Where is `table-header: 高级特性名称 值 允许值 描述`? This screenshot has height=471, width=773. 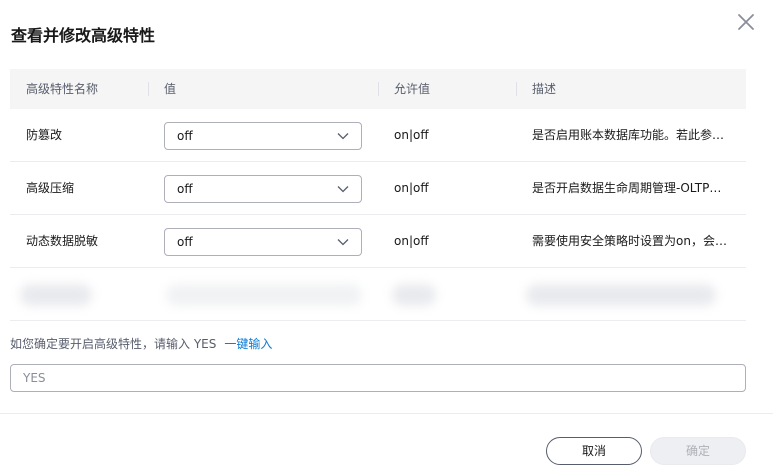 table-header: 高级特性名称 值 允许值 描述 is located at coordinates (378, 89).